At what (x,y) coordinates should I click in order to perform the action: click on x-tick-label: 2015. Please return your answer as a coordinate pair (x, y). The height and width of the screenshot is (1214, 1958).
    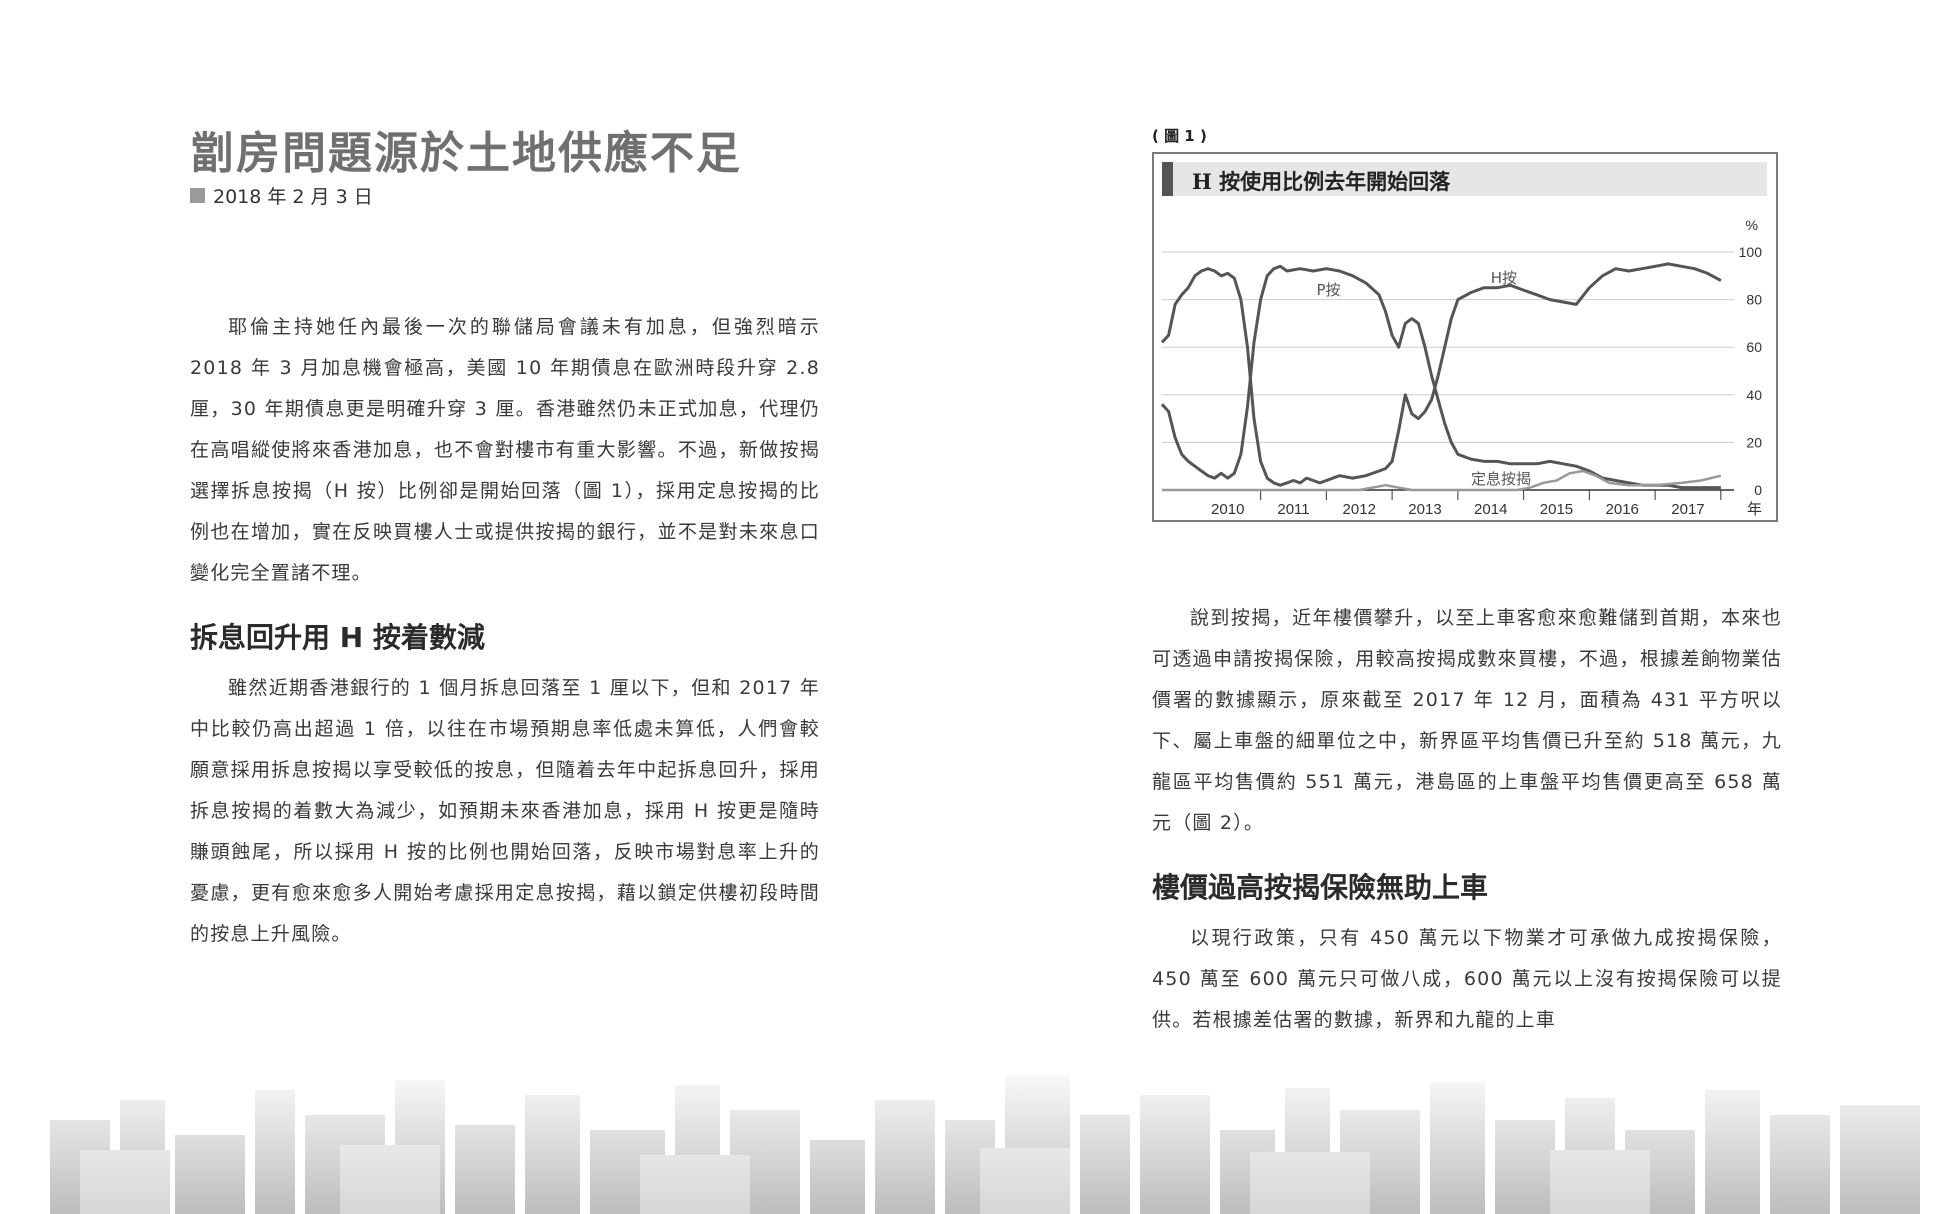
    Looking at the image, I should click on (1556, 509).